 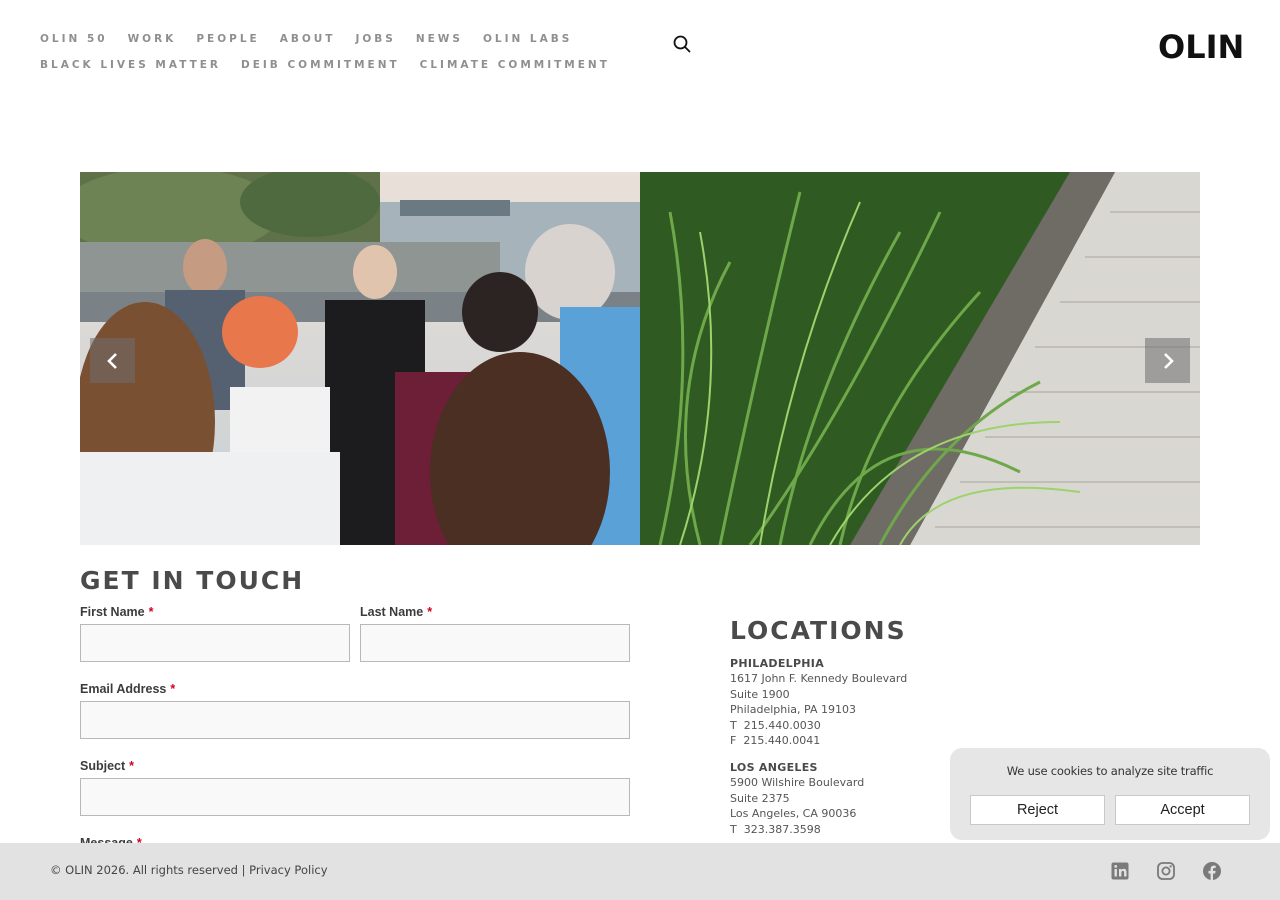 I want to click on cookie-message: We use cookies to analyze site traffic, so click(x=1110, y=771).